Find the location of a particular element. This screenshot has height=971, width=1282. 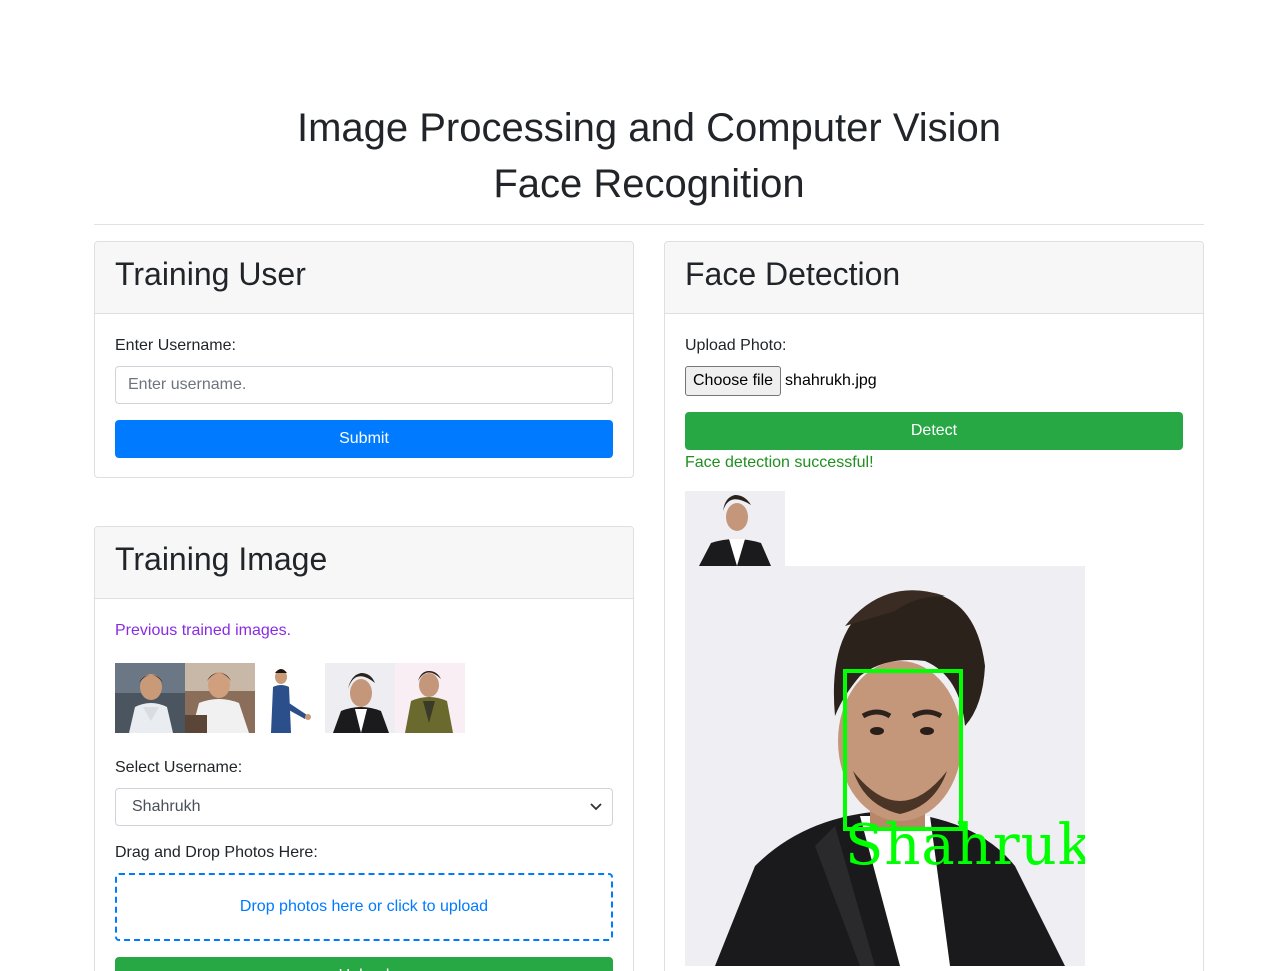

detect-button: Detect is located at coordinates (934, 431).